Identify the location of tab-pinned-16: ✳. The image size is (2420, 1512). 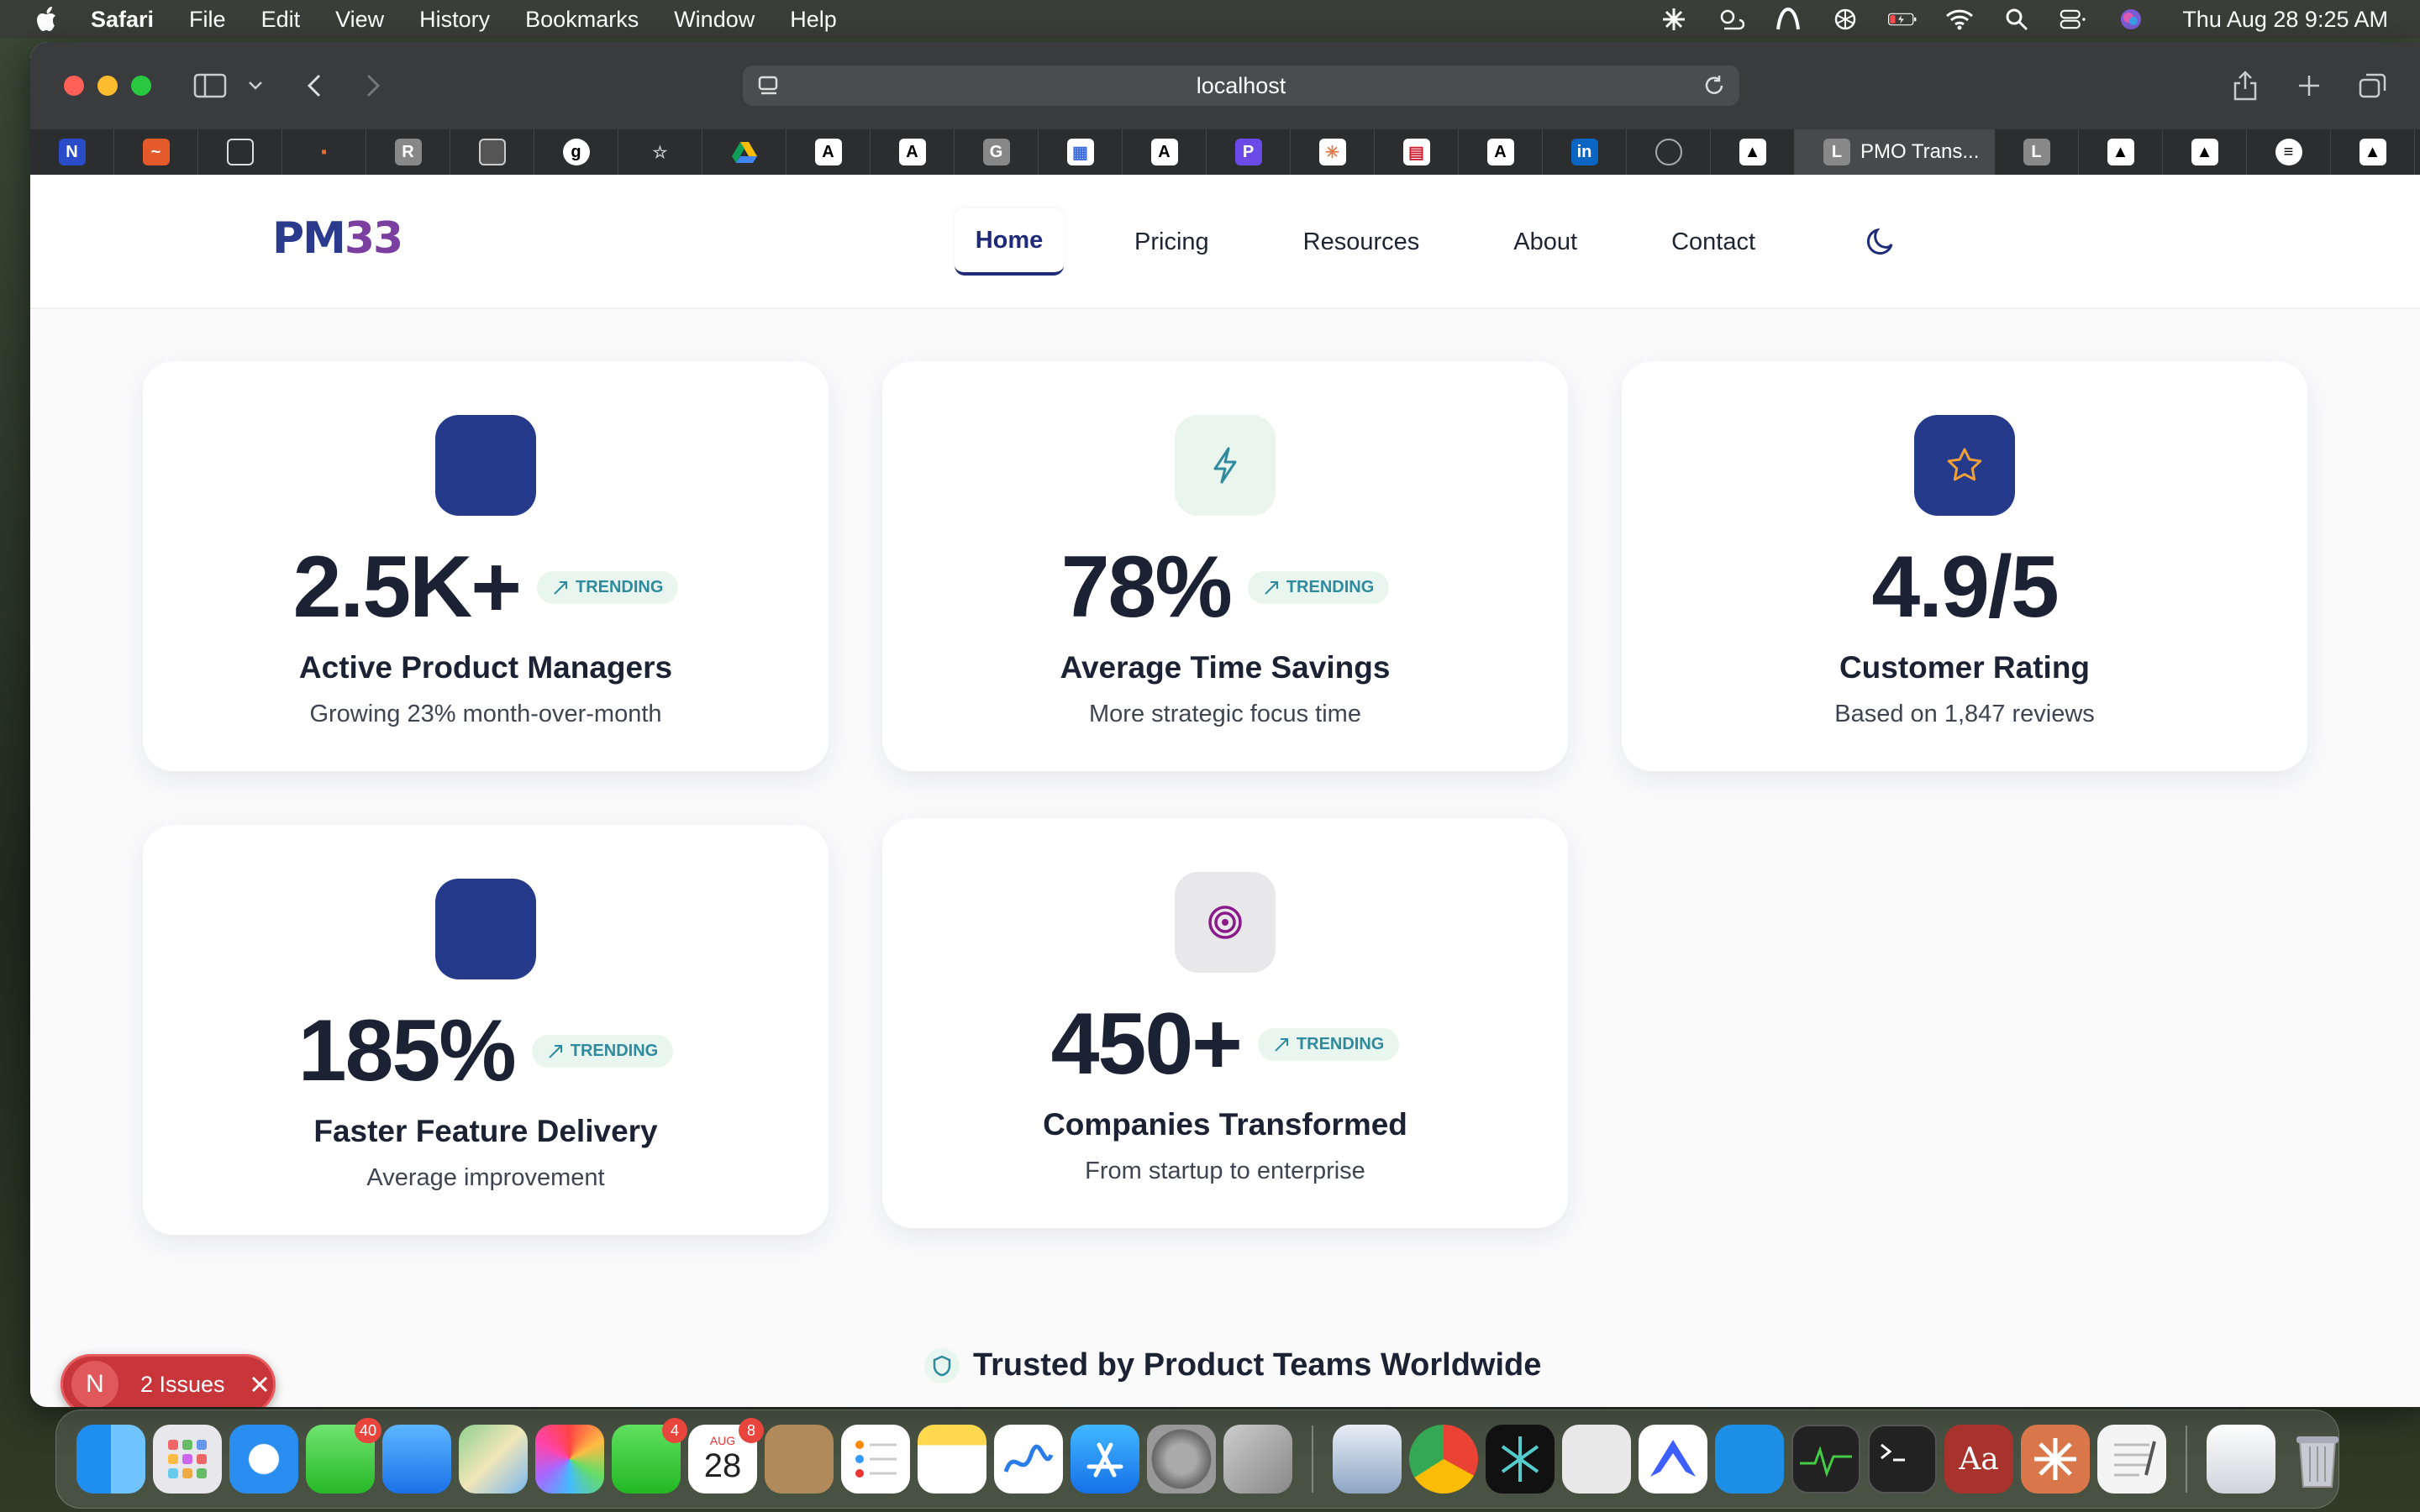
(1333, 152).